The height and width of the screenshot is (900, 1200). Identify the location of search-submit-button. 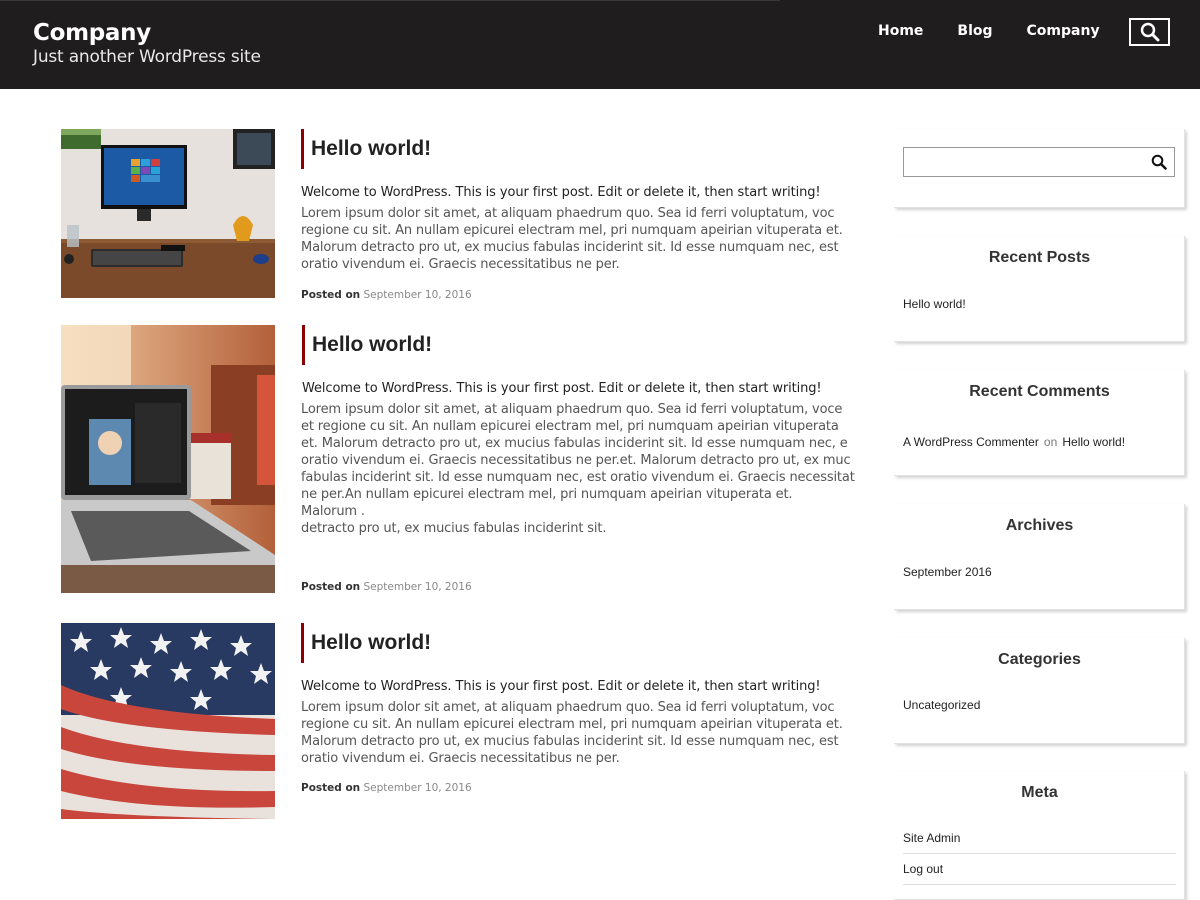
(1159, 162).